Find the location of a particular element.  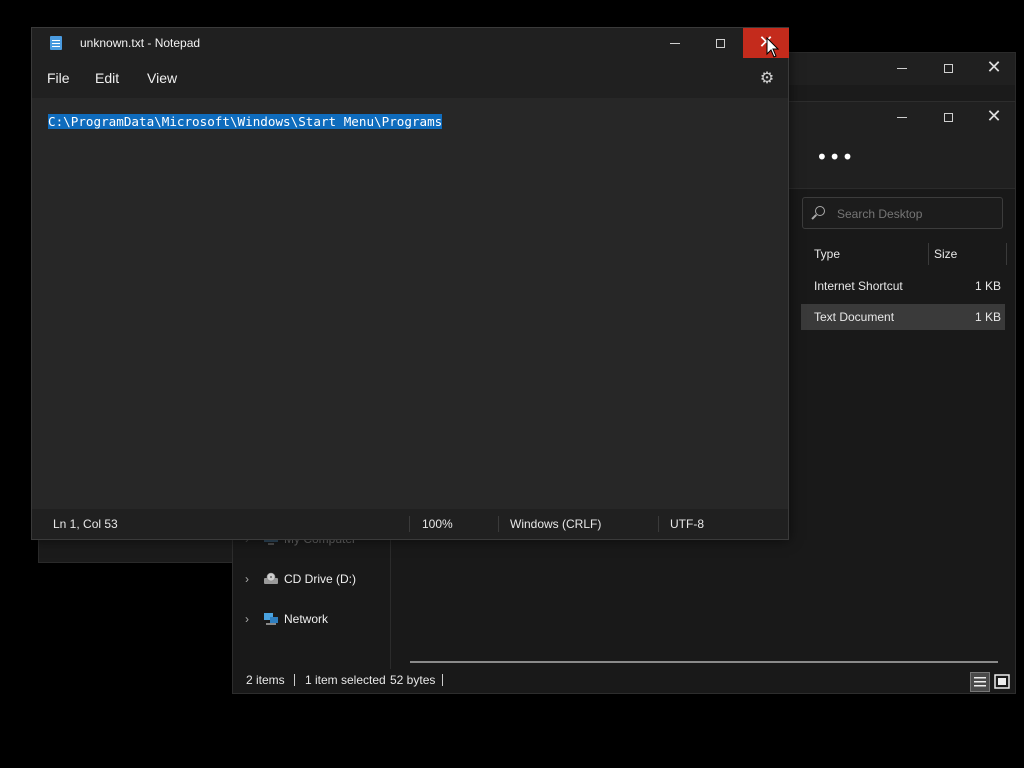

file-row-selected: Text Document 1 KB is located at coordinates (903, 317).